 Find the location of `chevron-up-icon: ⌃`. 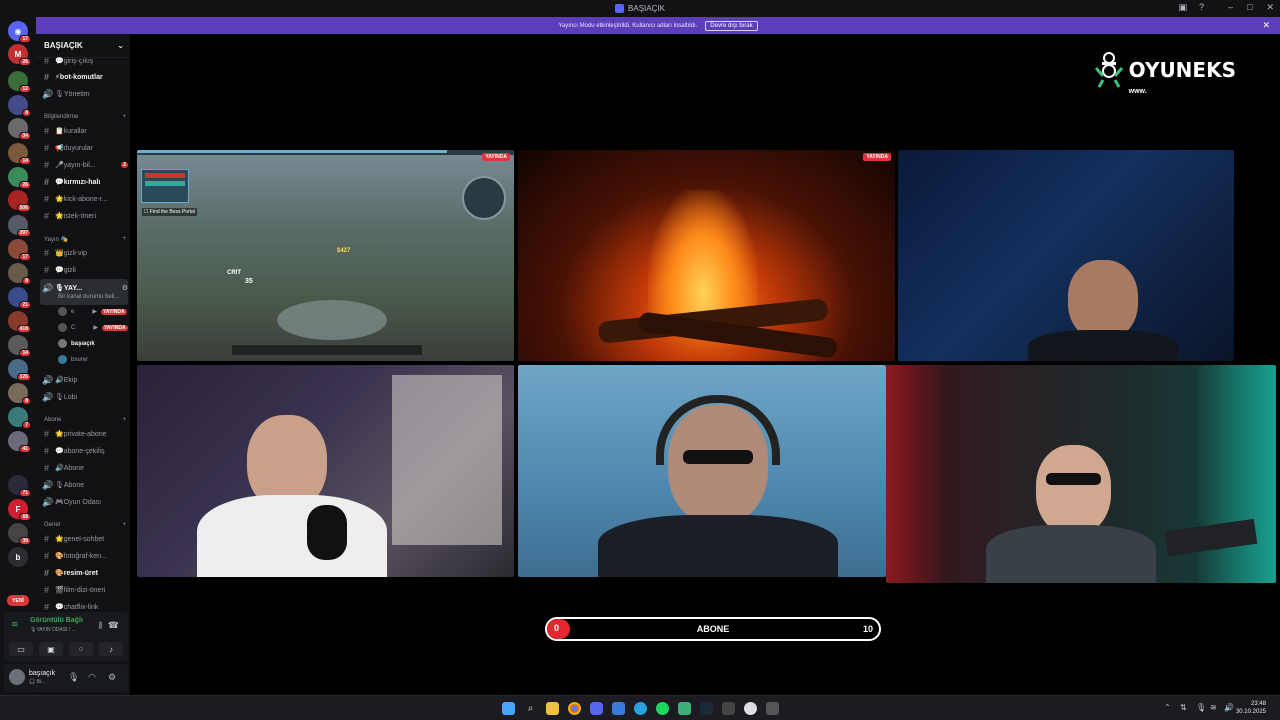

chevron-up-icon: ⌃ is located at coordinates (1167, 707).